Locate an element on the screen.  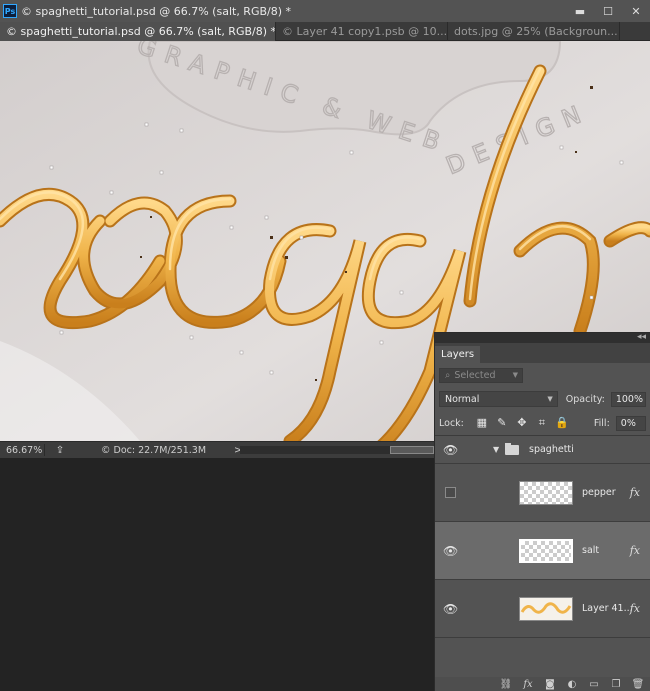
window-controls: ▬ ☐ ✕ is located at coordinates (608, 11).